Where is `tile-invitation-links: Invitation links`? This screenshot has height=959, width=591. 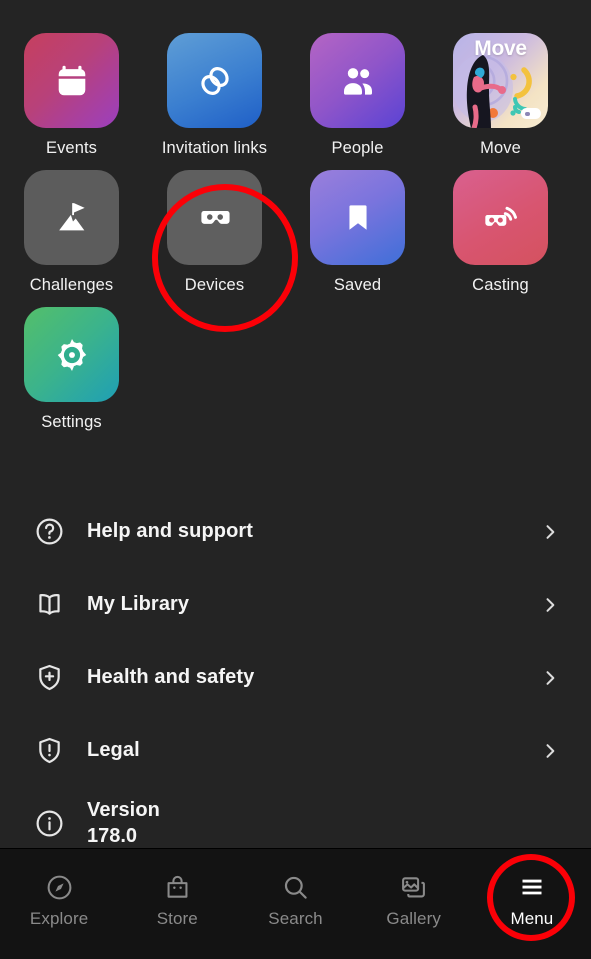
tile-invitation-links: Invitation links is located at coordinates (214, 95).